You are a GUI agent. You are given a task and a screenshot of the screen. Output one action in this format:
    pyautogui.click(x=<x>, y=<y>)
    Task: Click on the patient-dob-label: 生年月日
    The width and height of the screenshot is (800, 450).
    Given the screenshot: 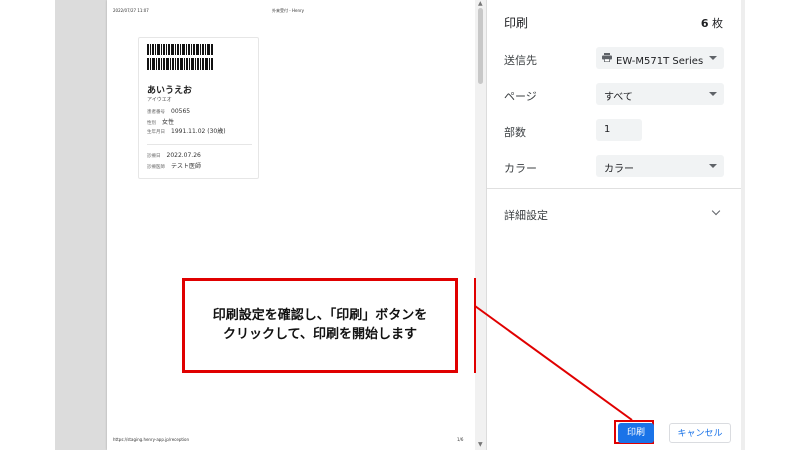 What is the action you would take?
    pyautogui.click(x=156, y=132)
    